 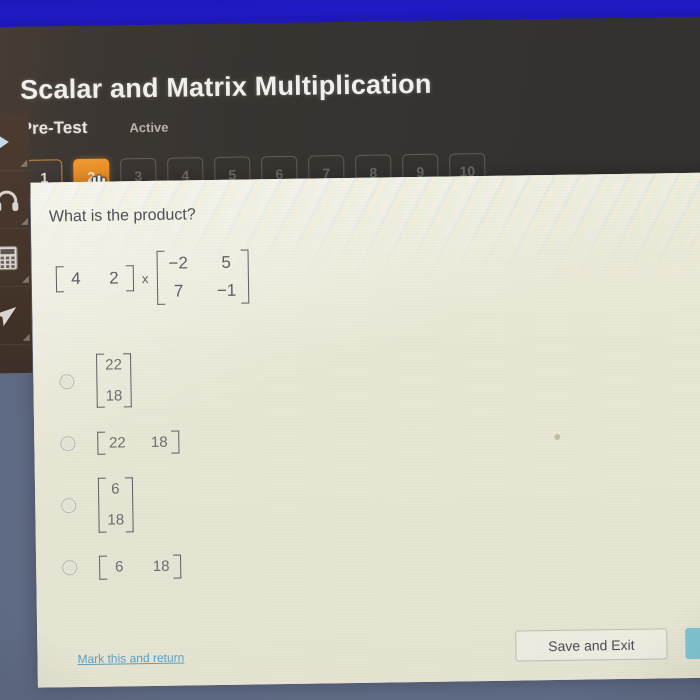 I want to click on header-subrow: Pre-Test Active, so click(x=95, y=128).